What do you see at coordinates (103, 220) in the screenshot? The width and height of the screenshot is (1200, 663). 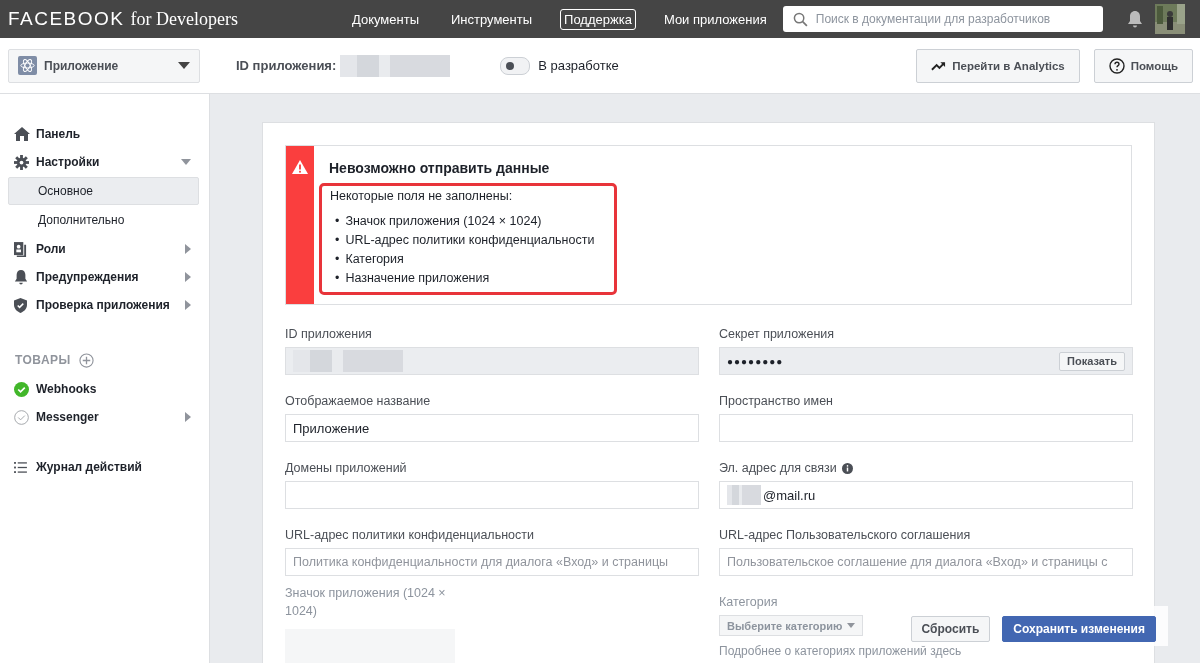 I see `sidebar-subitem: Дополнительно` at bounding box center [103, 220].